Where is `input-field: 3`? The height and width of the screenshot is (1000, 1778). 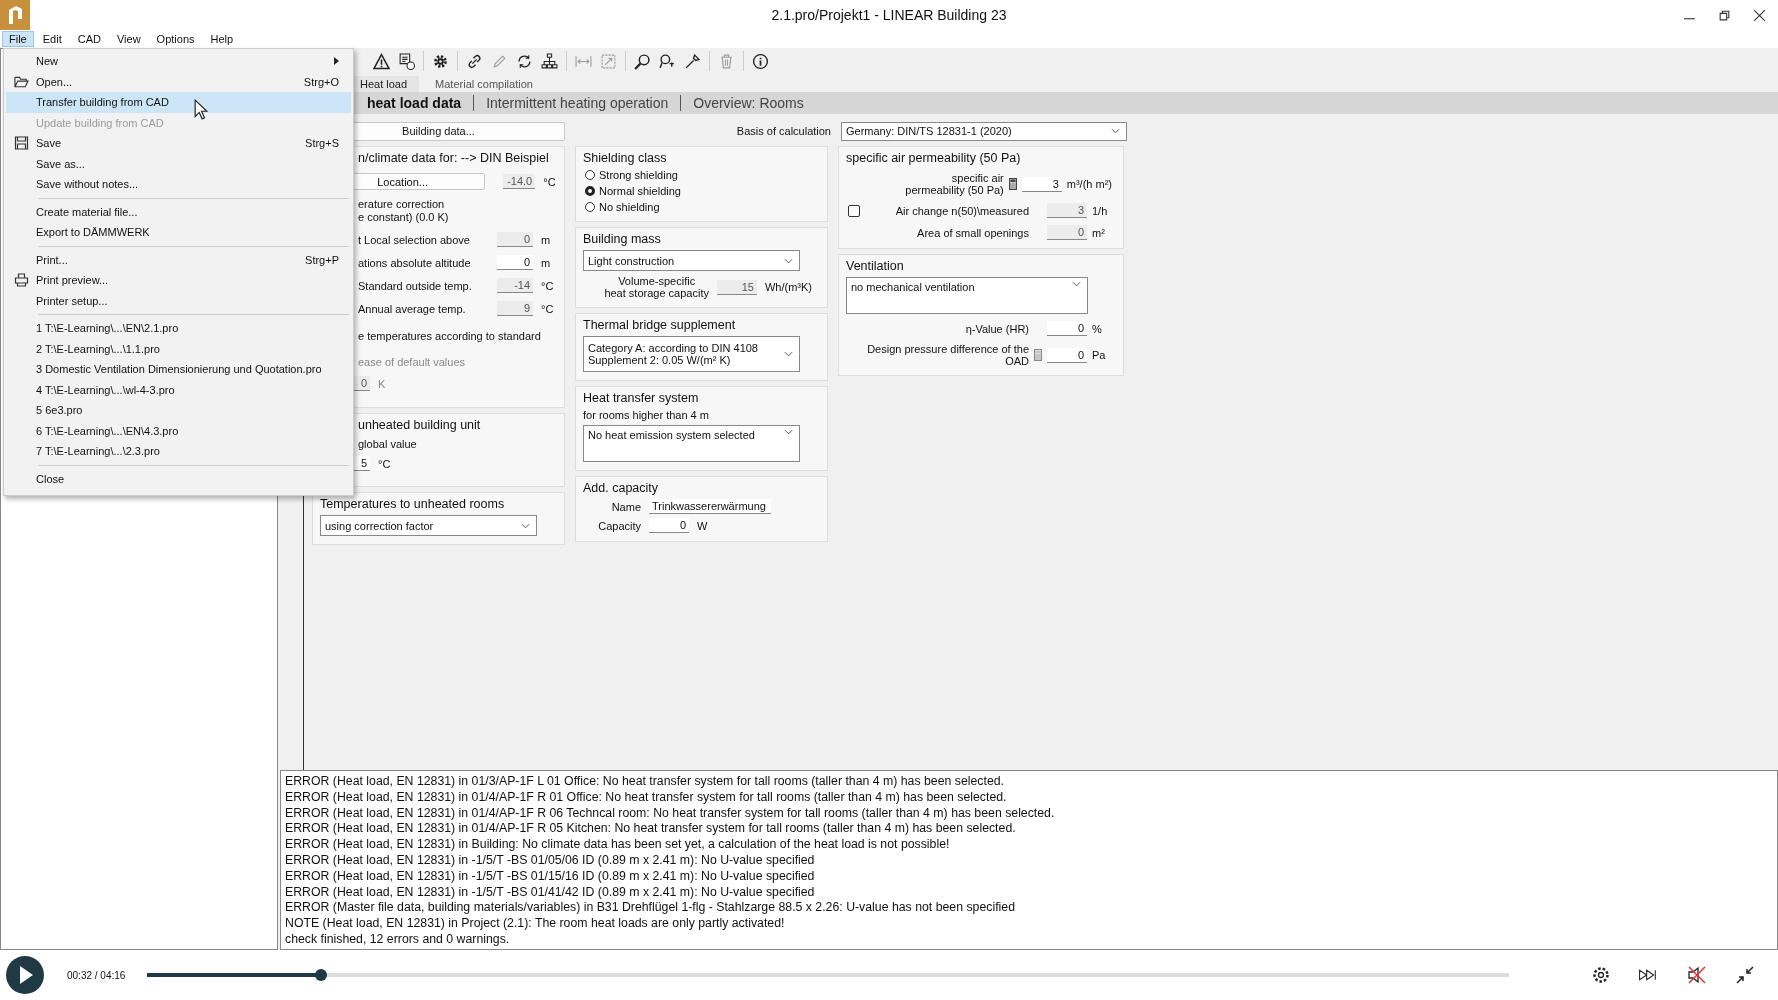
input-field: 3 is located at coordinates (1041, 184).